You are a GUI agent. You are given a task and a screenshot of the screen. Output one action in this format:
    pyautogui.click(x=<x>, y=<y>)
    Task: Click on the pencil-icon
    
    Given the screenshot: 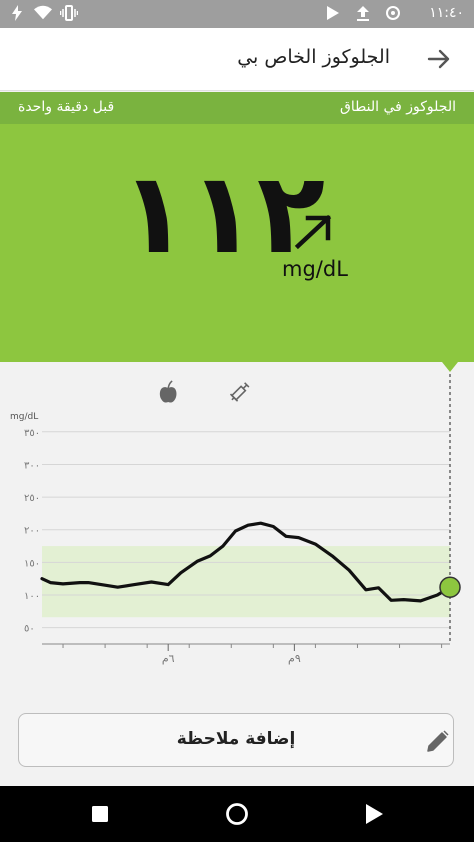 What is the action you would take?
    pyautogui.click(x=438, y=741)
    